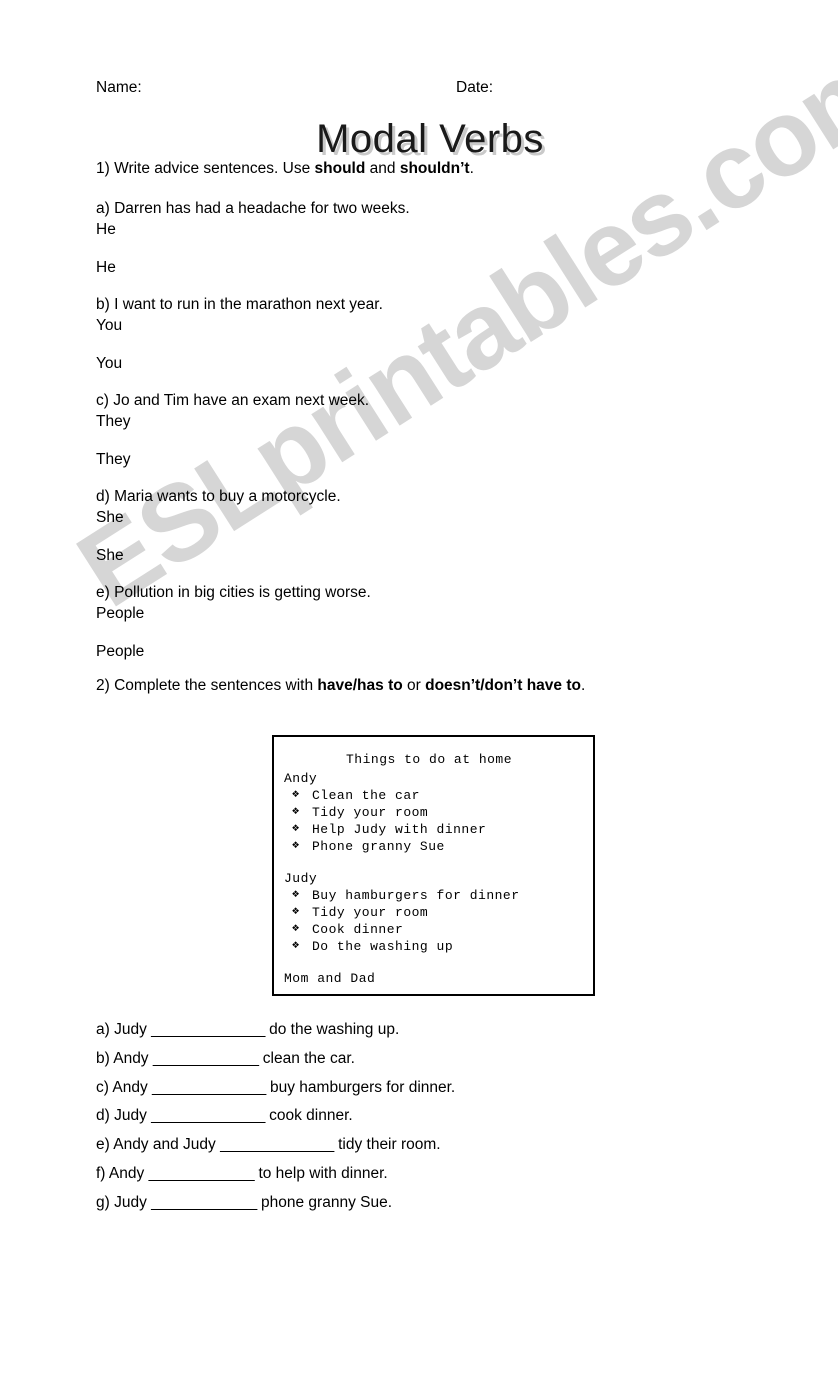 The width and height of the screenshot is (838, 1389). Describe the element at coordinates (340, 168) in the screenshot. I see `instruction-bold-should: should` at that location.